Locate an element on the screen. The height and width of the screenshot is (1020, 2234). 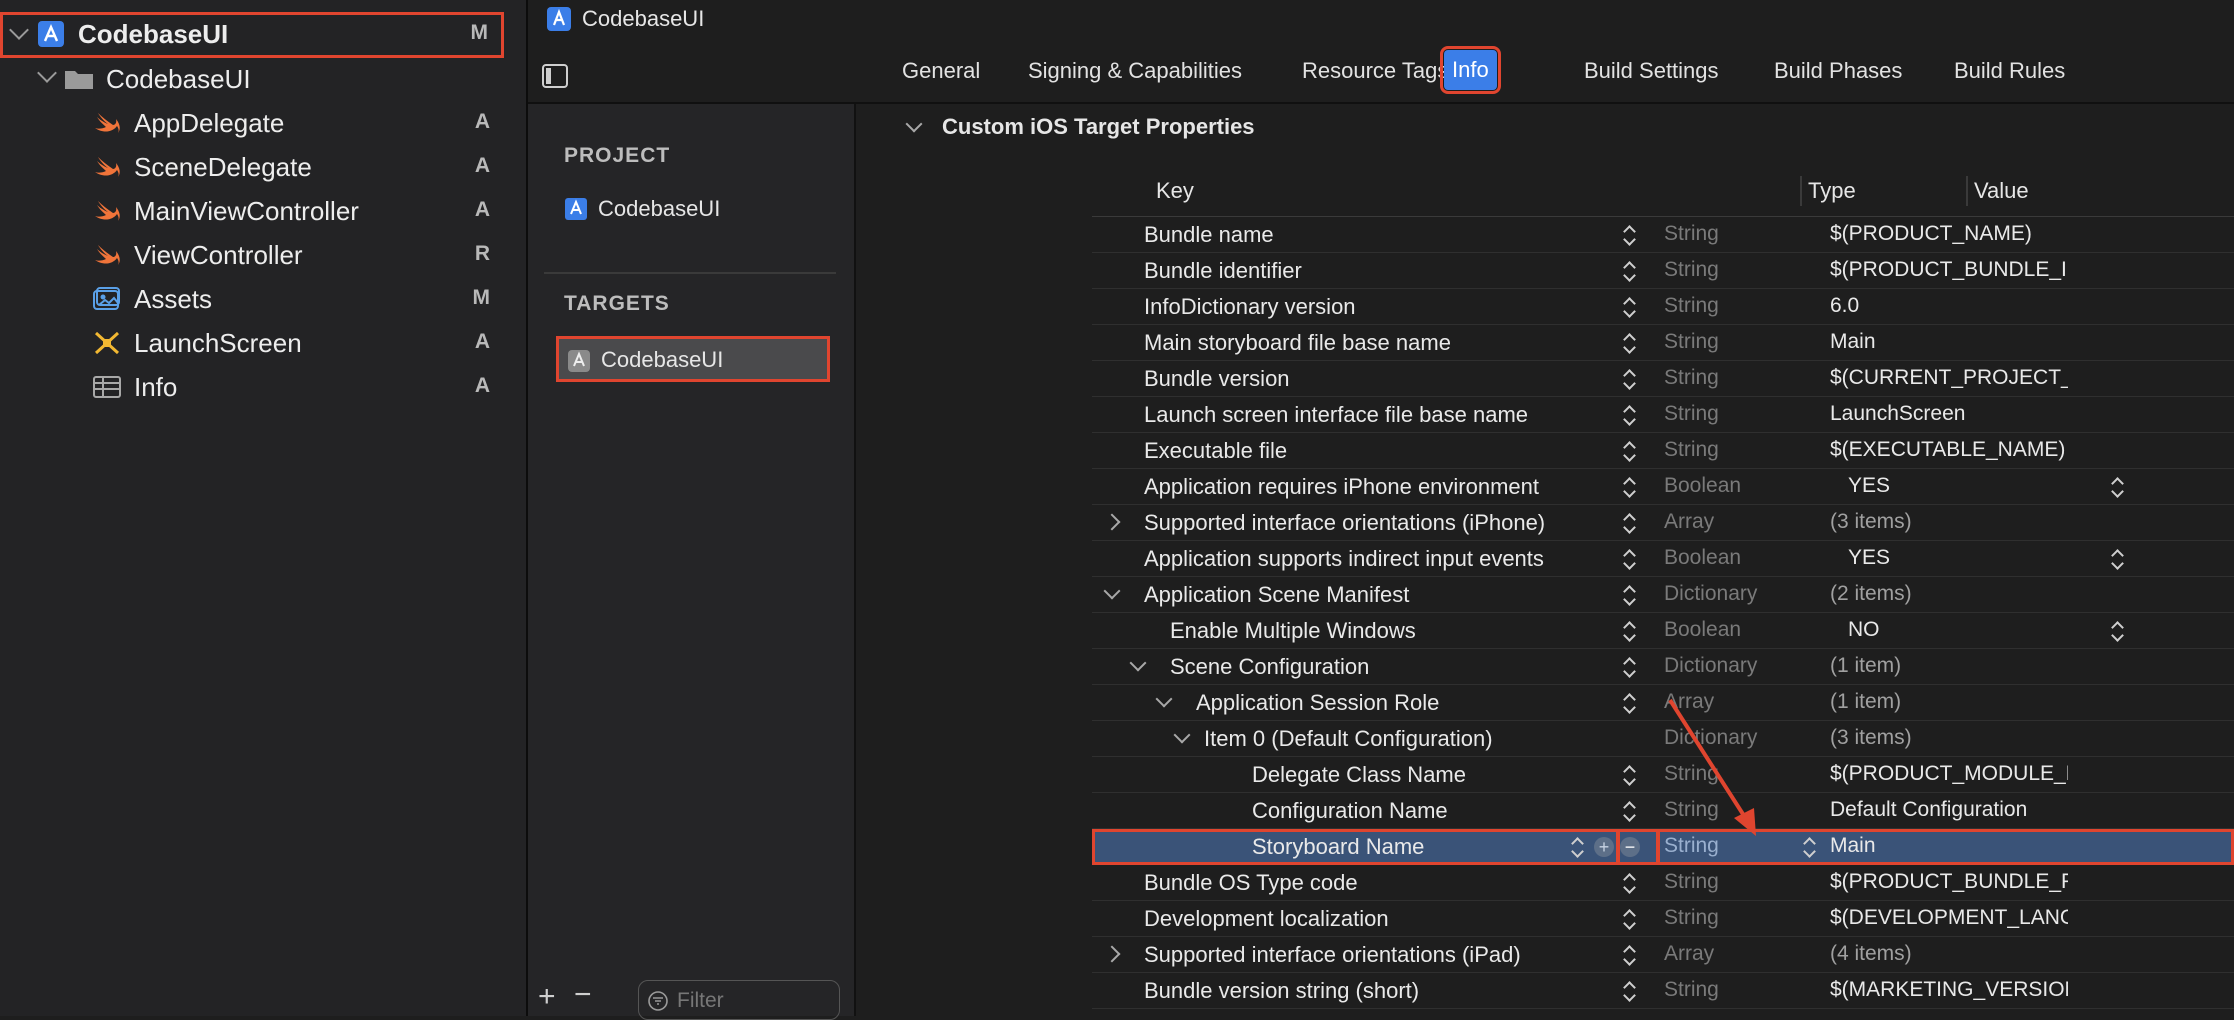
tab-build-phases: Build Phases is located at coordinates (1838, 71).